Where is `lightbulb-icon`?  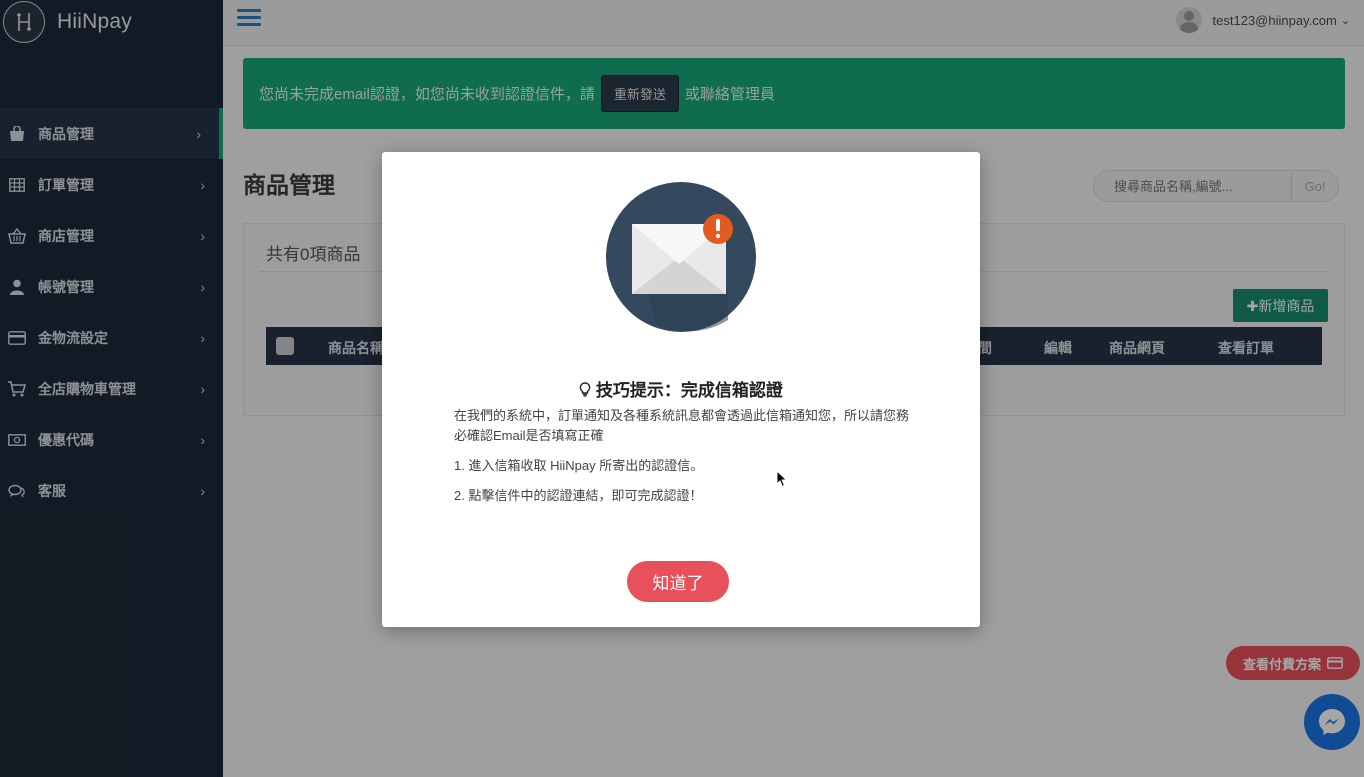
lightbulb-icon is located at coordinates (585, 392).